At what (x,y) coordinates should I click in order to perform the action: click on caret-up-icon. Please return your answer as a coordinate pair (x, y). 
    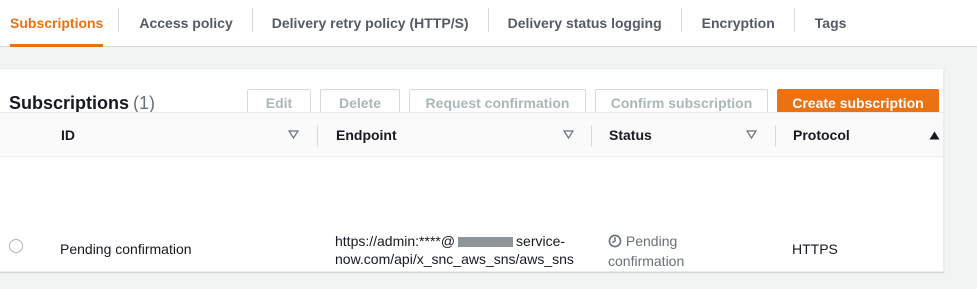
    Looking at the image, I should click on (934, 135).